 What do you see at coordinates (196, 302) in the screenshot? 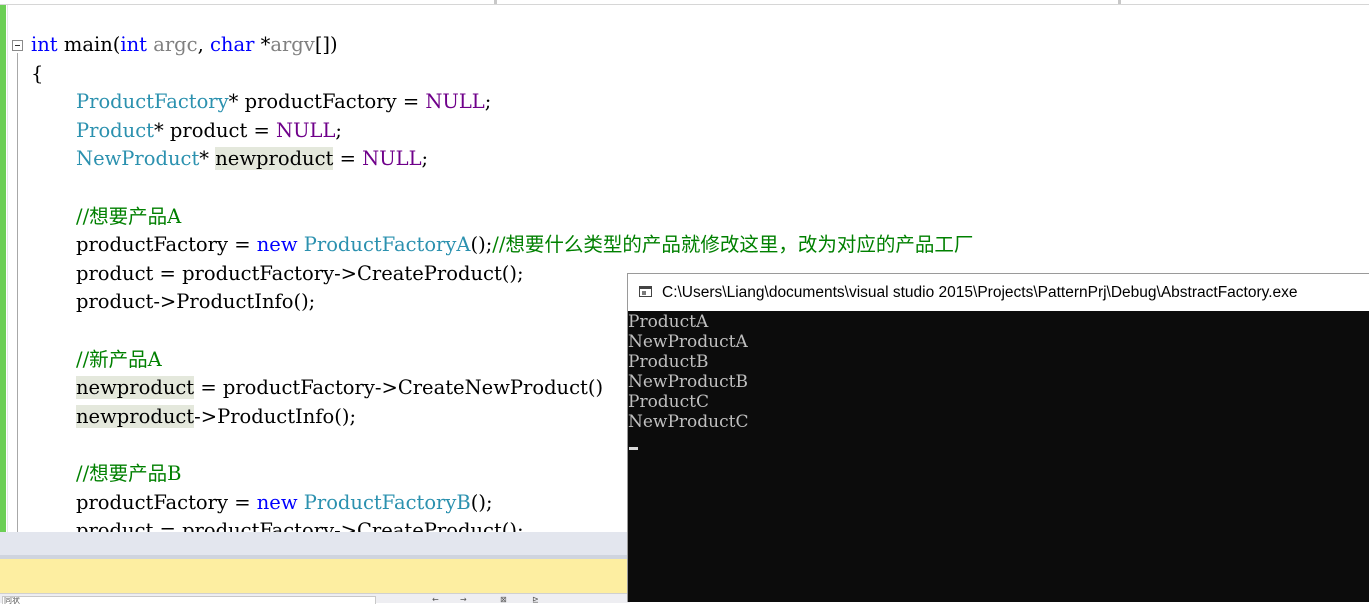
I see `code-token: product->ProductInfo();` at bounding box center [196, 302].